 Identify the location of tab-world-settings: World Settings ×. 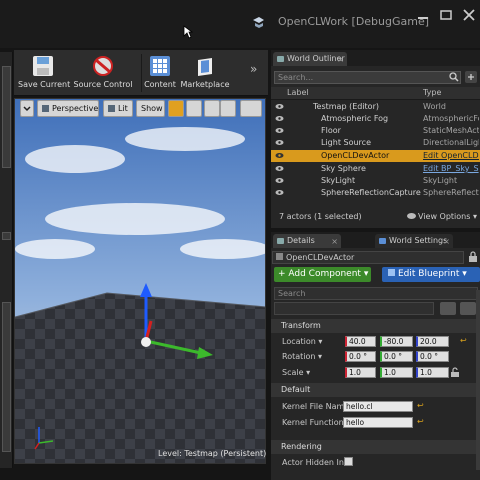
(414, 241).